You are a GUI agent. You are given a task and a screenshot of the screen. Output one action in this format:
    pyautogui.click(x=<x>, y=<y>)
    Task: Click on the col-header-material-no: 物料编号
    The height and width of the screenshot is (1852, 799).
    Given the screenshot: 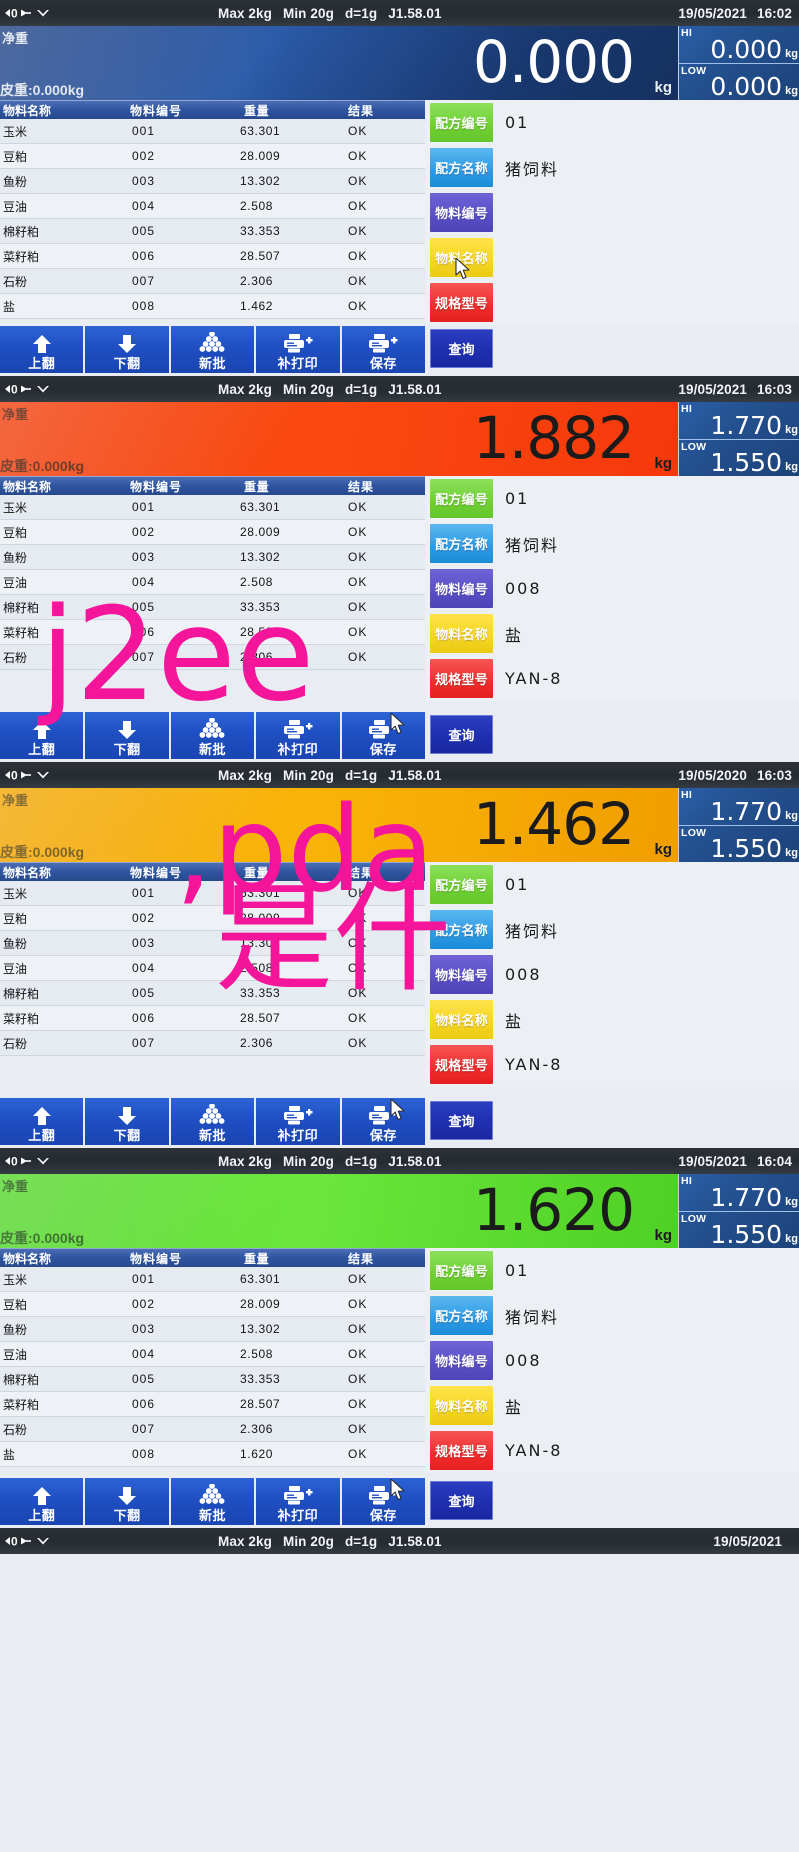 What is the action you would take?
    pyautogui.click(x=156, y=486)
    